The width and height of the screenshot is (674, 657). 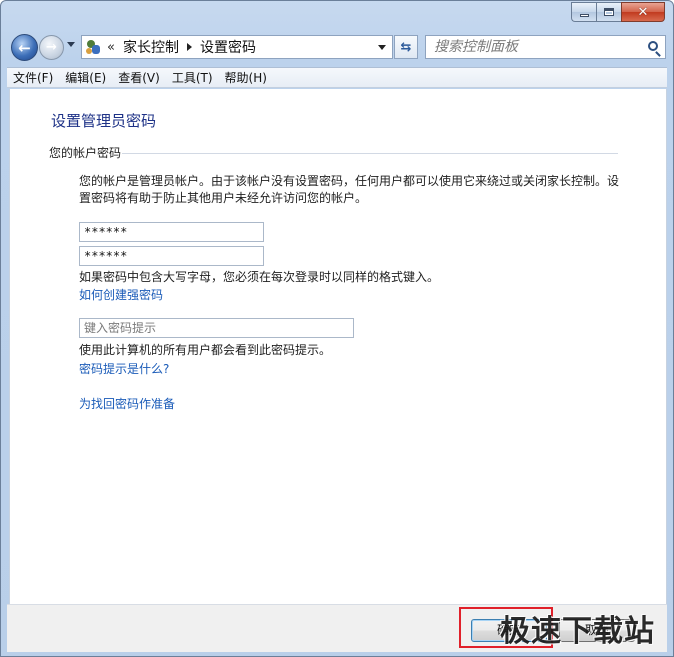 What do you see at coordinates (228, 47) in the screenshot?
I see `breadcrumb-set-password: 设置密码` at bounding box center [228, 47].